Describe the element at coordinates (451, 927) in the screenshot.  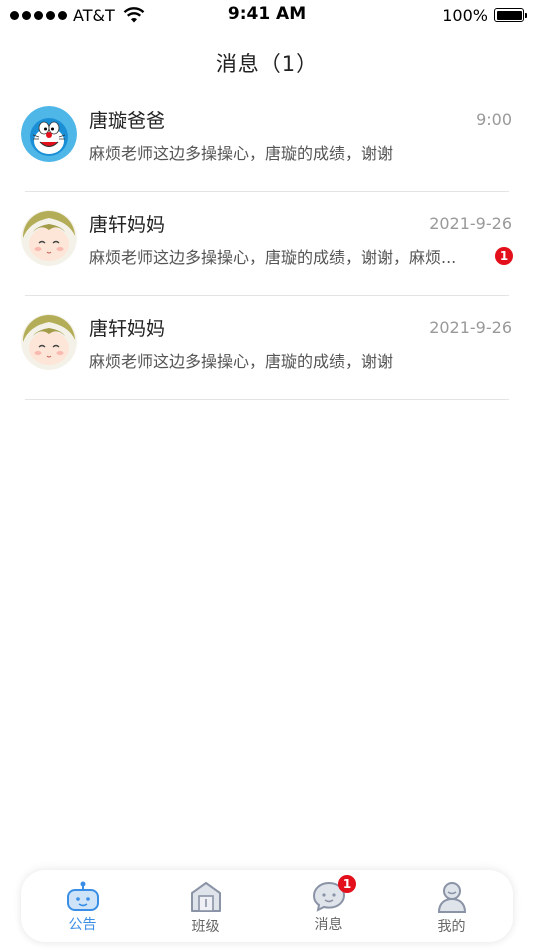
I see `tab-label: 我的` at that location.